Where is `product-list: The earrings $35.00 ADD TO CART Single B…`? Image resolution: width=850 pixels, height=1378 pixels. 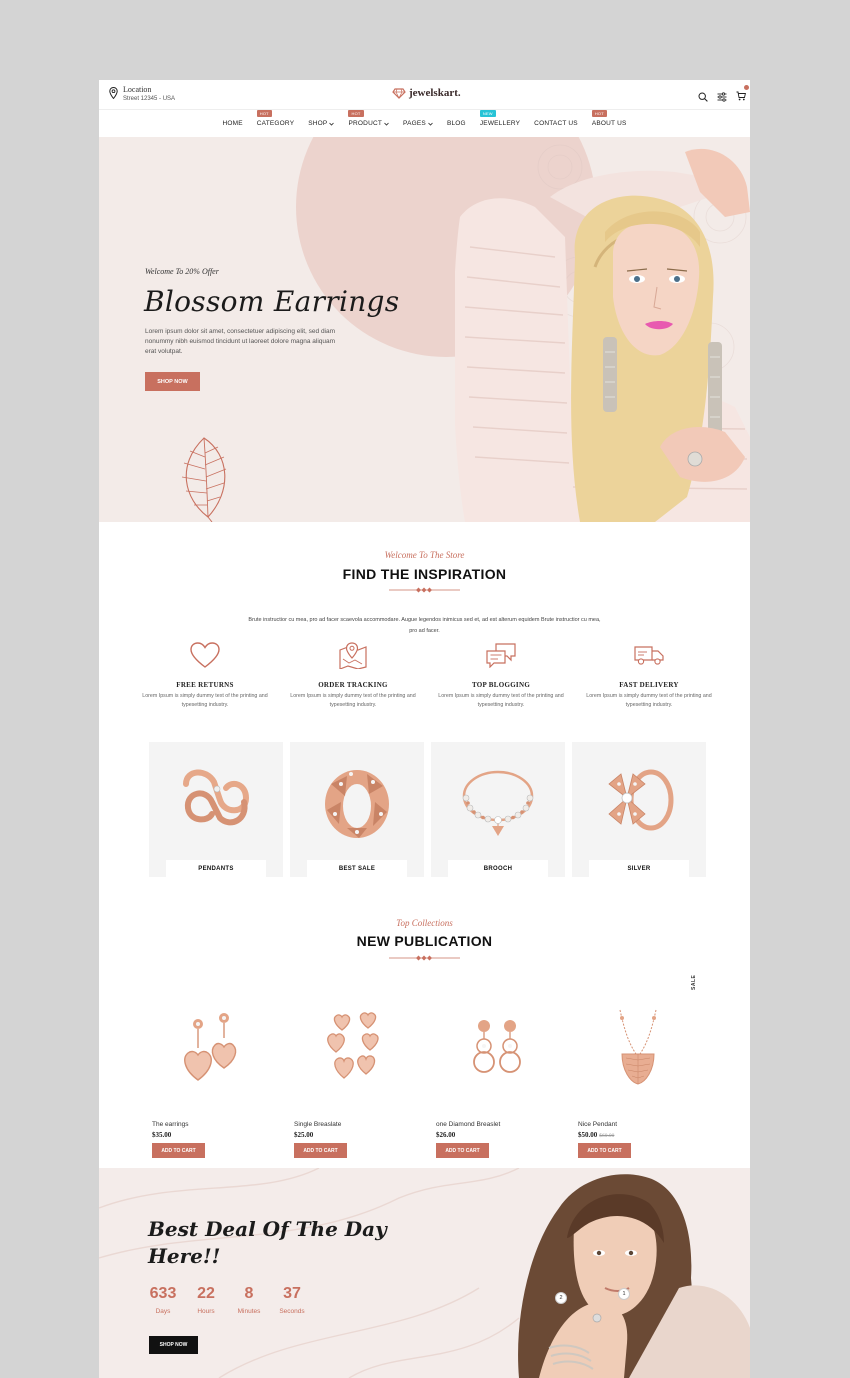 product-list: The earrings $35.00 ADD TO CART Single B… is located at coordinates (425, 1080).